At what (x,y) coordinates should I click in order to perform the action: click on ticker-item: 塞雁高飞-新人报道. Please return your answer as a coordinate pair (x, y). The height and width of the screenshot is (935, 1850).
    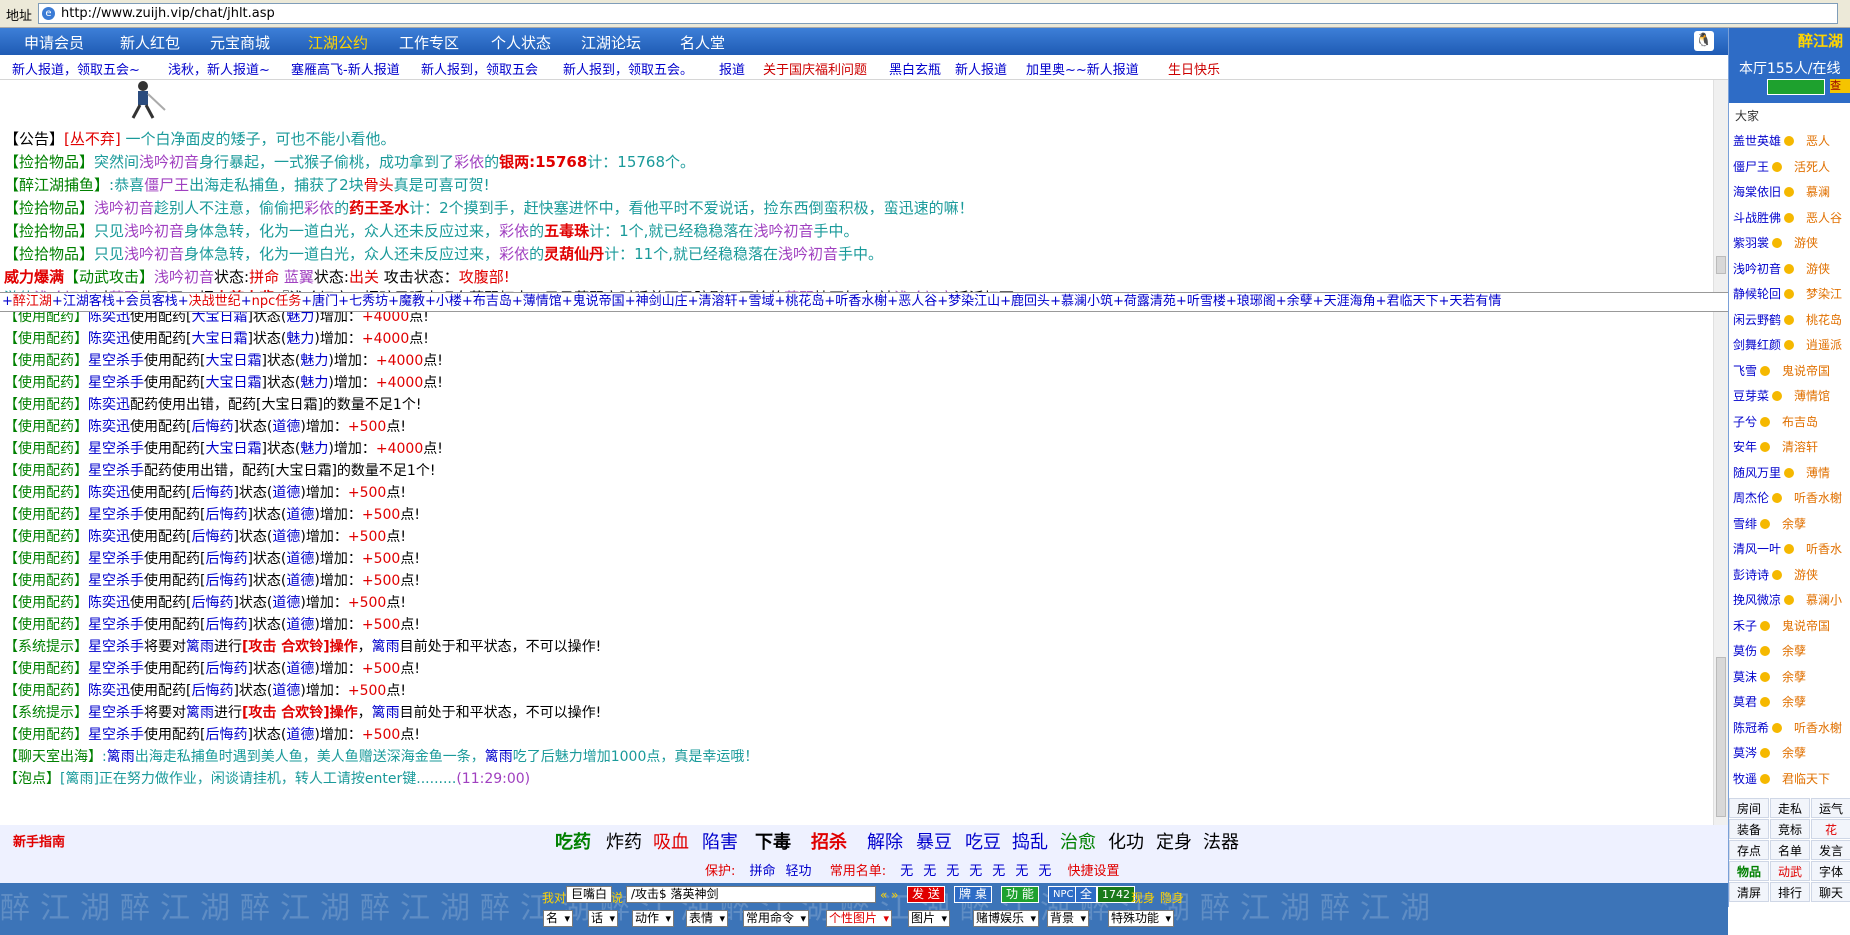
    Looking at the image, I should click on (345, 68).